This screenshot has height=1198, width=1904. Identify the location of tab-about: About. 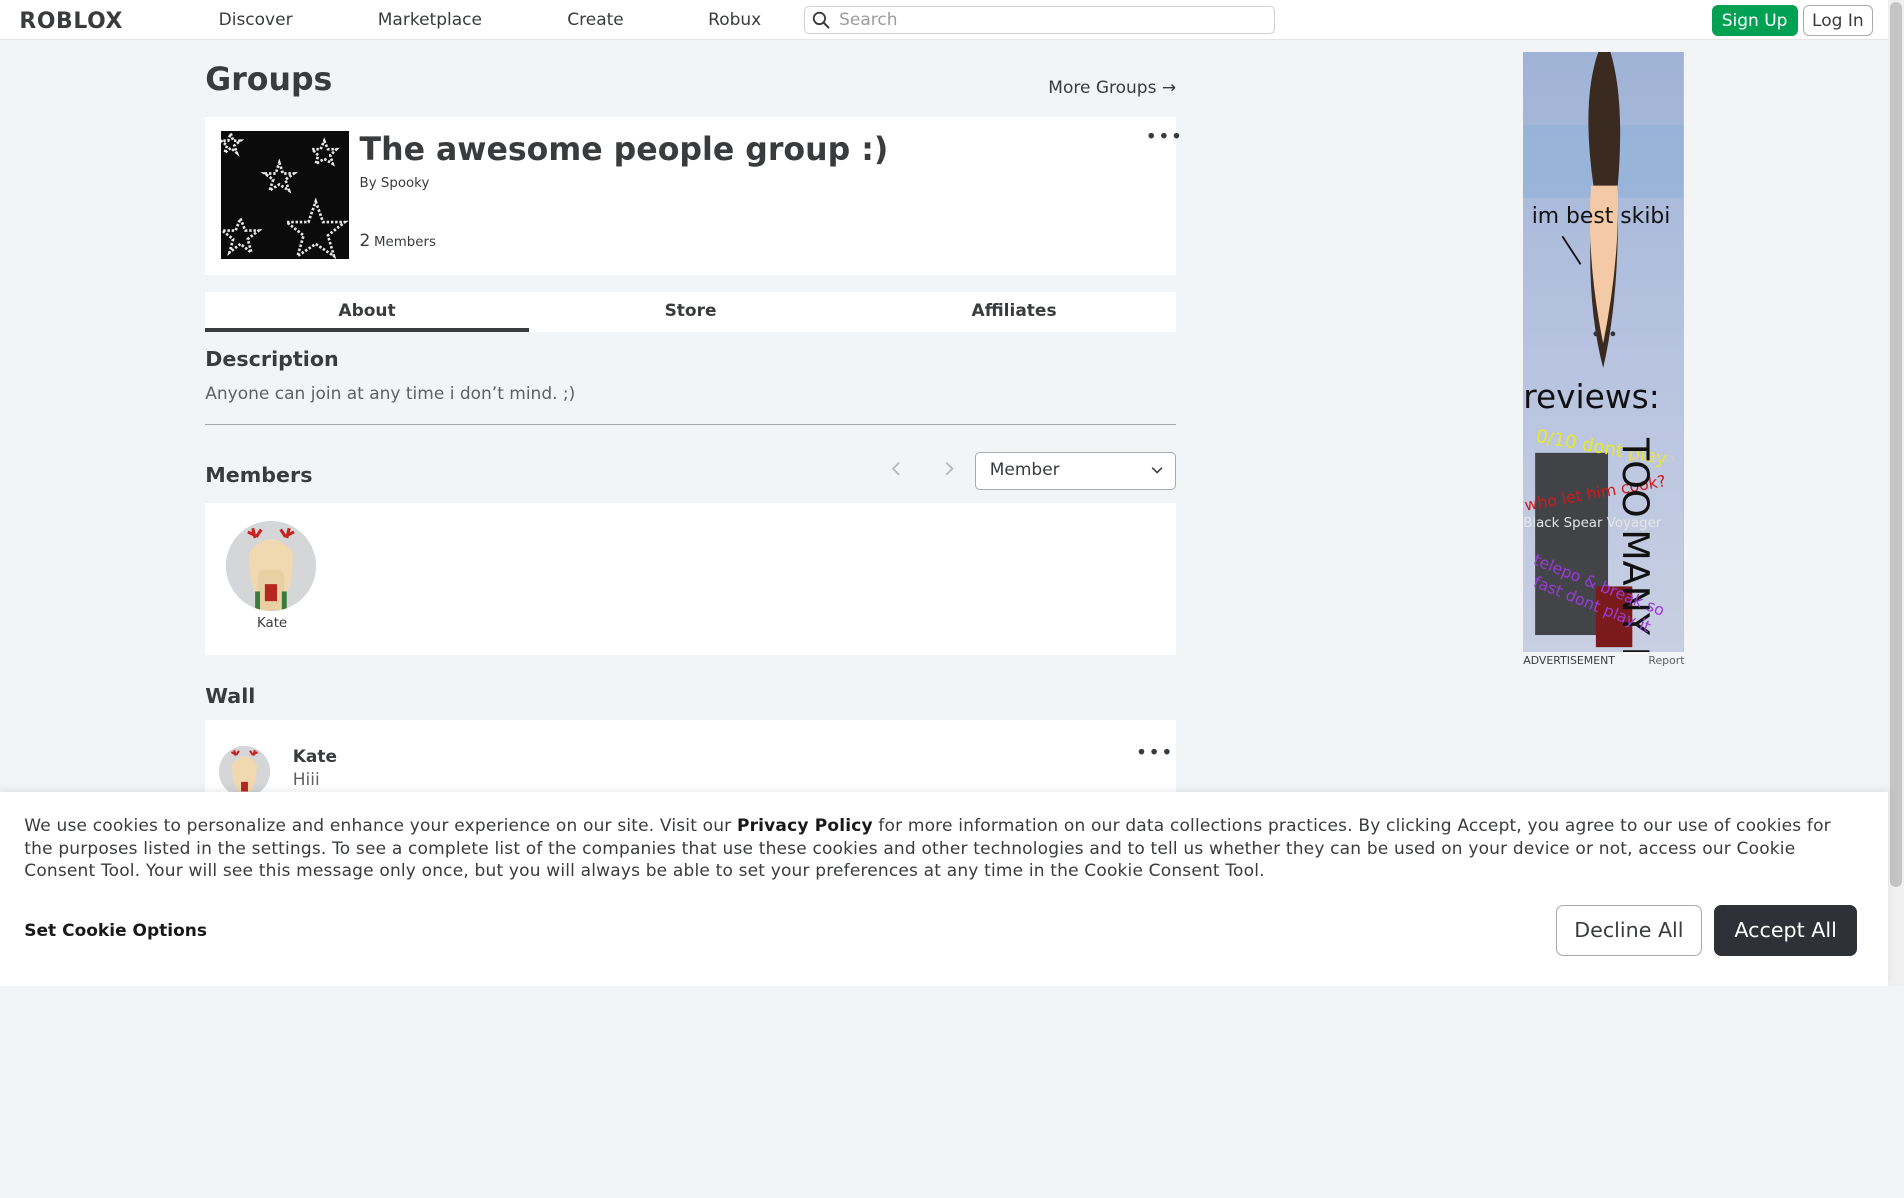
(367, 312).